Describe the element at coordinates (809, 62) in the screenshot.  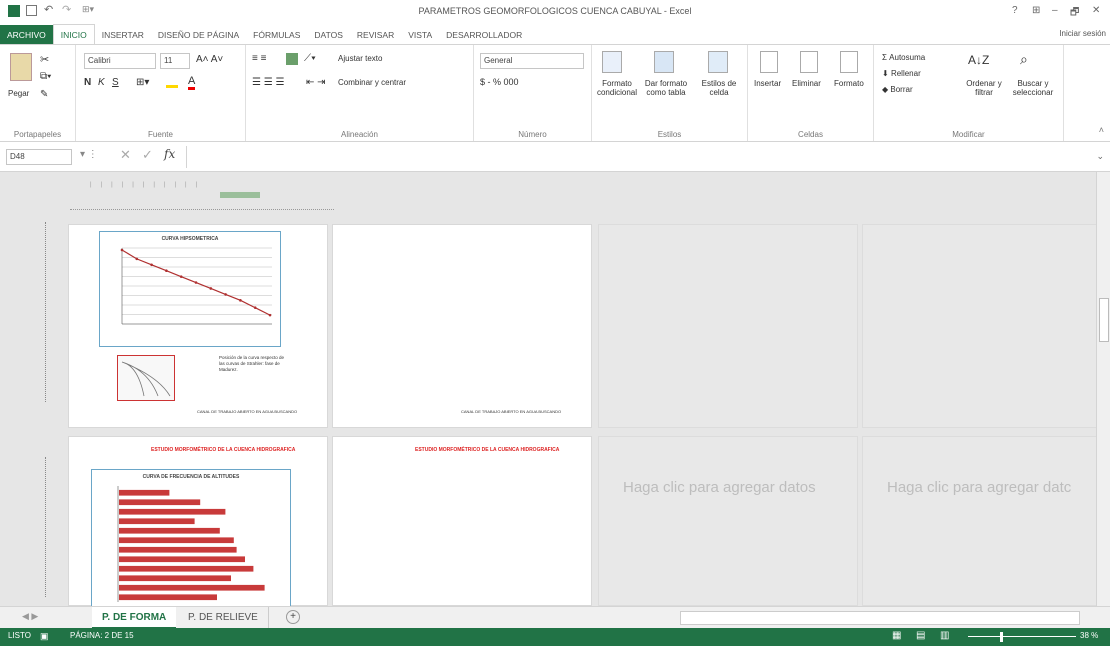
I see `delete-cells-icon` at that location.